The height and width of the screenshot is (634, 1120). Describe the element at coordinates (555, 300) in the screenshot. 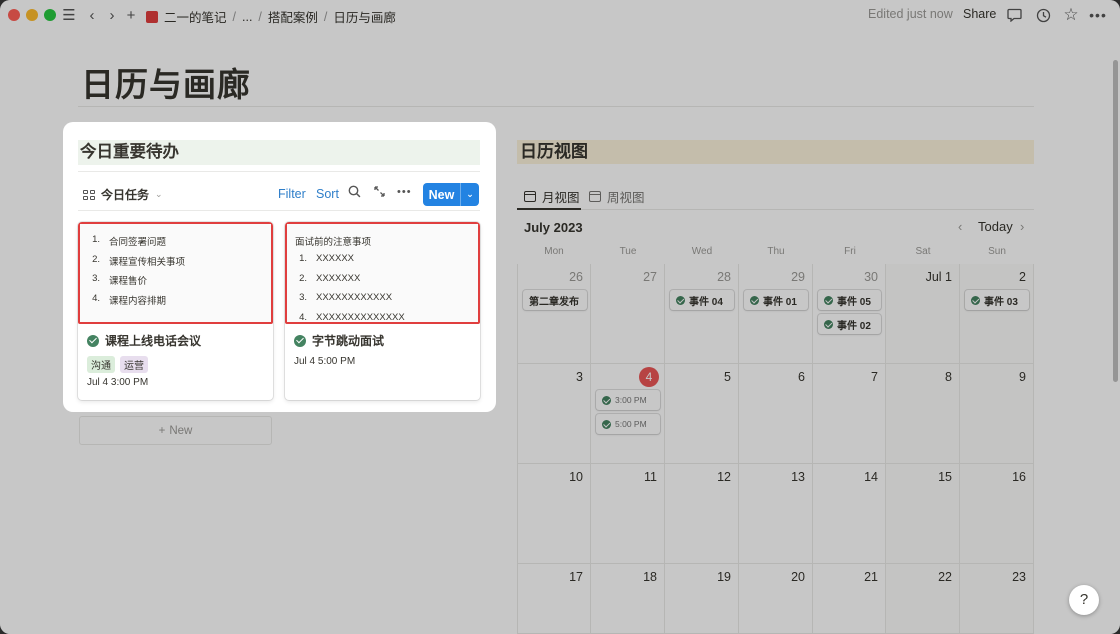

I see `calendar-event: 第二章发布` at that location.